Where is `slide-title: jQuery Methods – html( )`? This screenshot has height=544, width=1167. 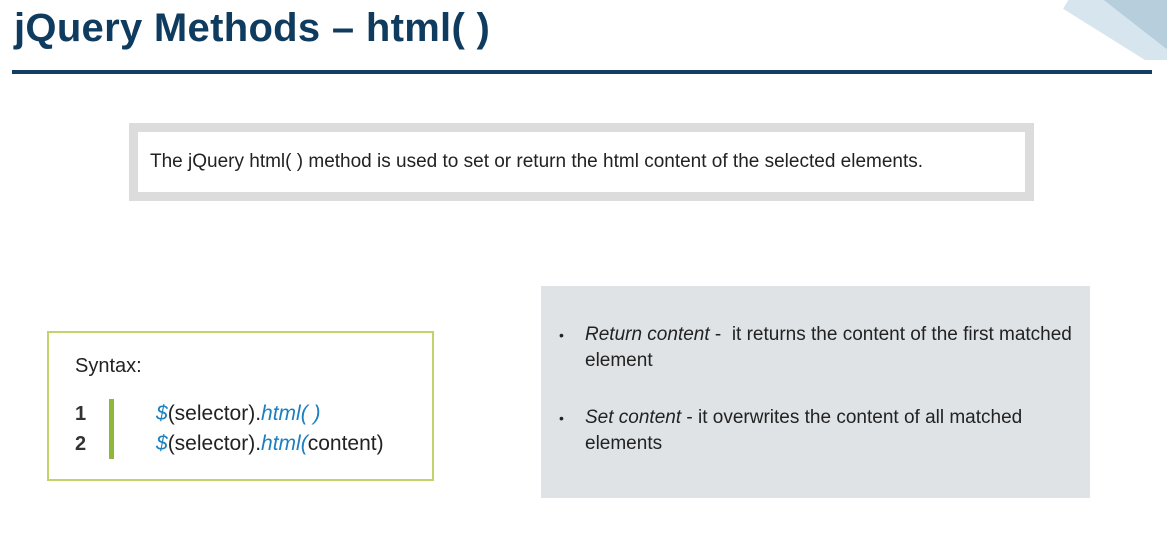 slide-title: jQuery Methods – html( ) is located at coordinates (252, 28).